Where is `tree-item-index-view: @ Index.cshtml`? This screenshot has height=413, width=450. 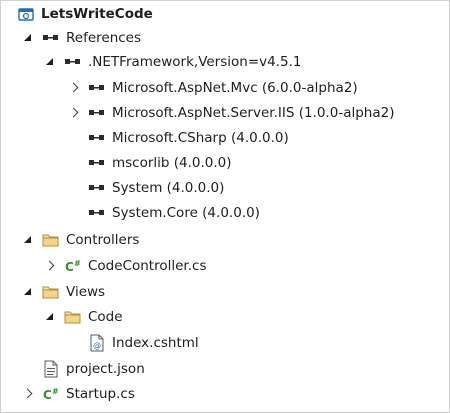 tree-item-index-view: @ Index.cshtml is located at coordinates (133, 343).